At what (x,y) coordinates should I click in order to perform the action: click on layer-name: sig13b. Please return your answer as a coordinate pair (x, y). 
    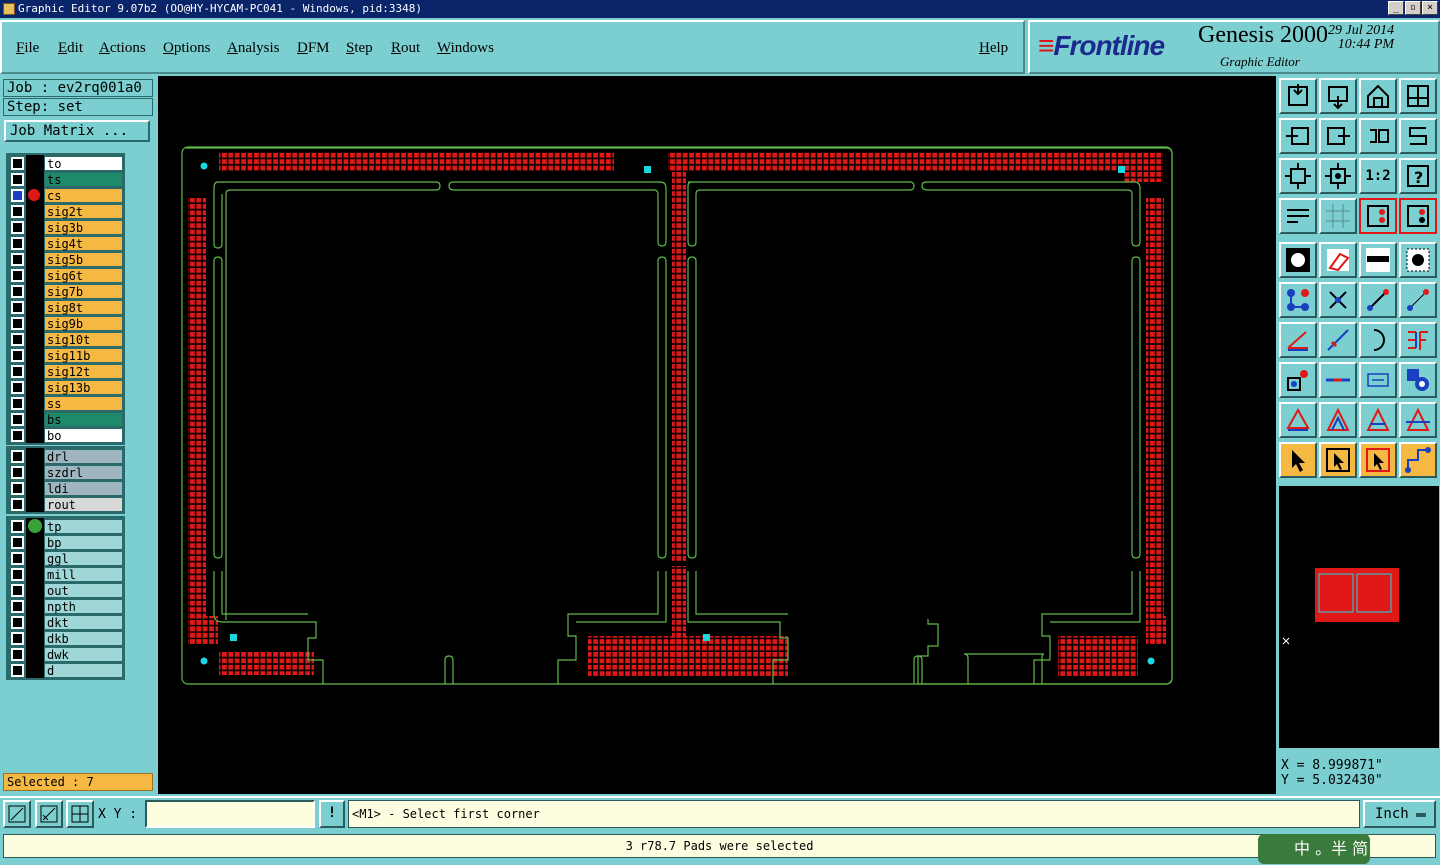
    Looking at the image, I should click on (83, 387).